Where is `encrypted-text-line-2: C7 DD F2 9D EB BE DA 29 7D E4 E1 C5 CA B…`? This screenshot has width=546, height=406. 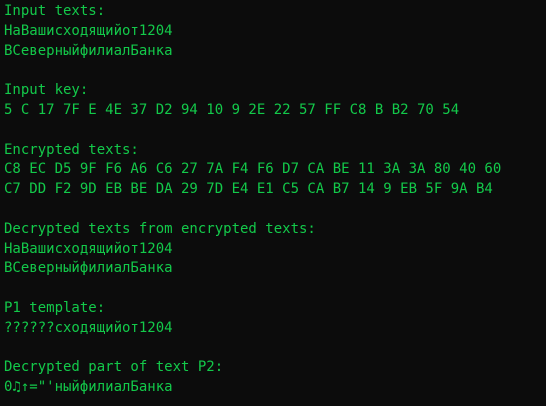 encrypted-text-line-2: C7 DD F2 9D EB BE DA 29 7D E4 E1 C5 CA B… is located at coordinates (248, 189).